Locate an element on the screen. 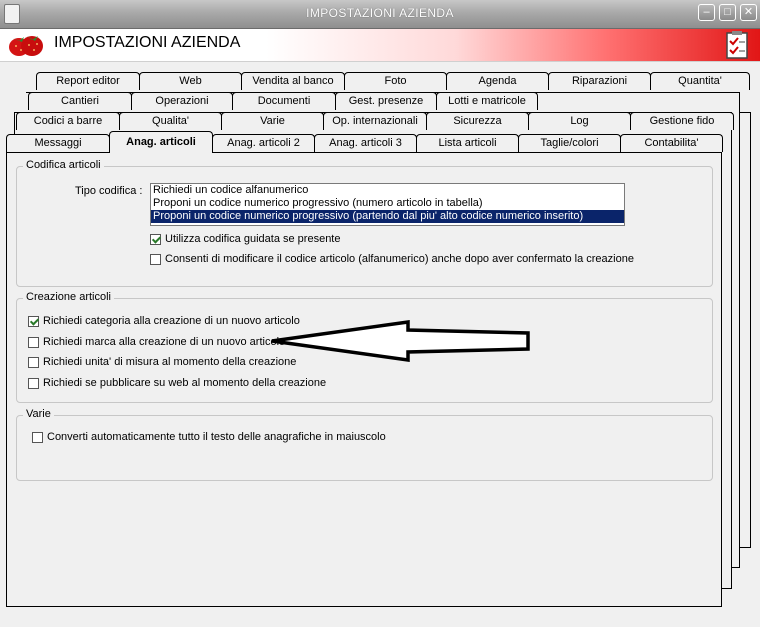 Image resolution: width=760 pixels, height=627 pixels. tab-riparazioni: Riparazioni is located at coordinates (599, 81).